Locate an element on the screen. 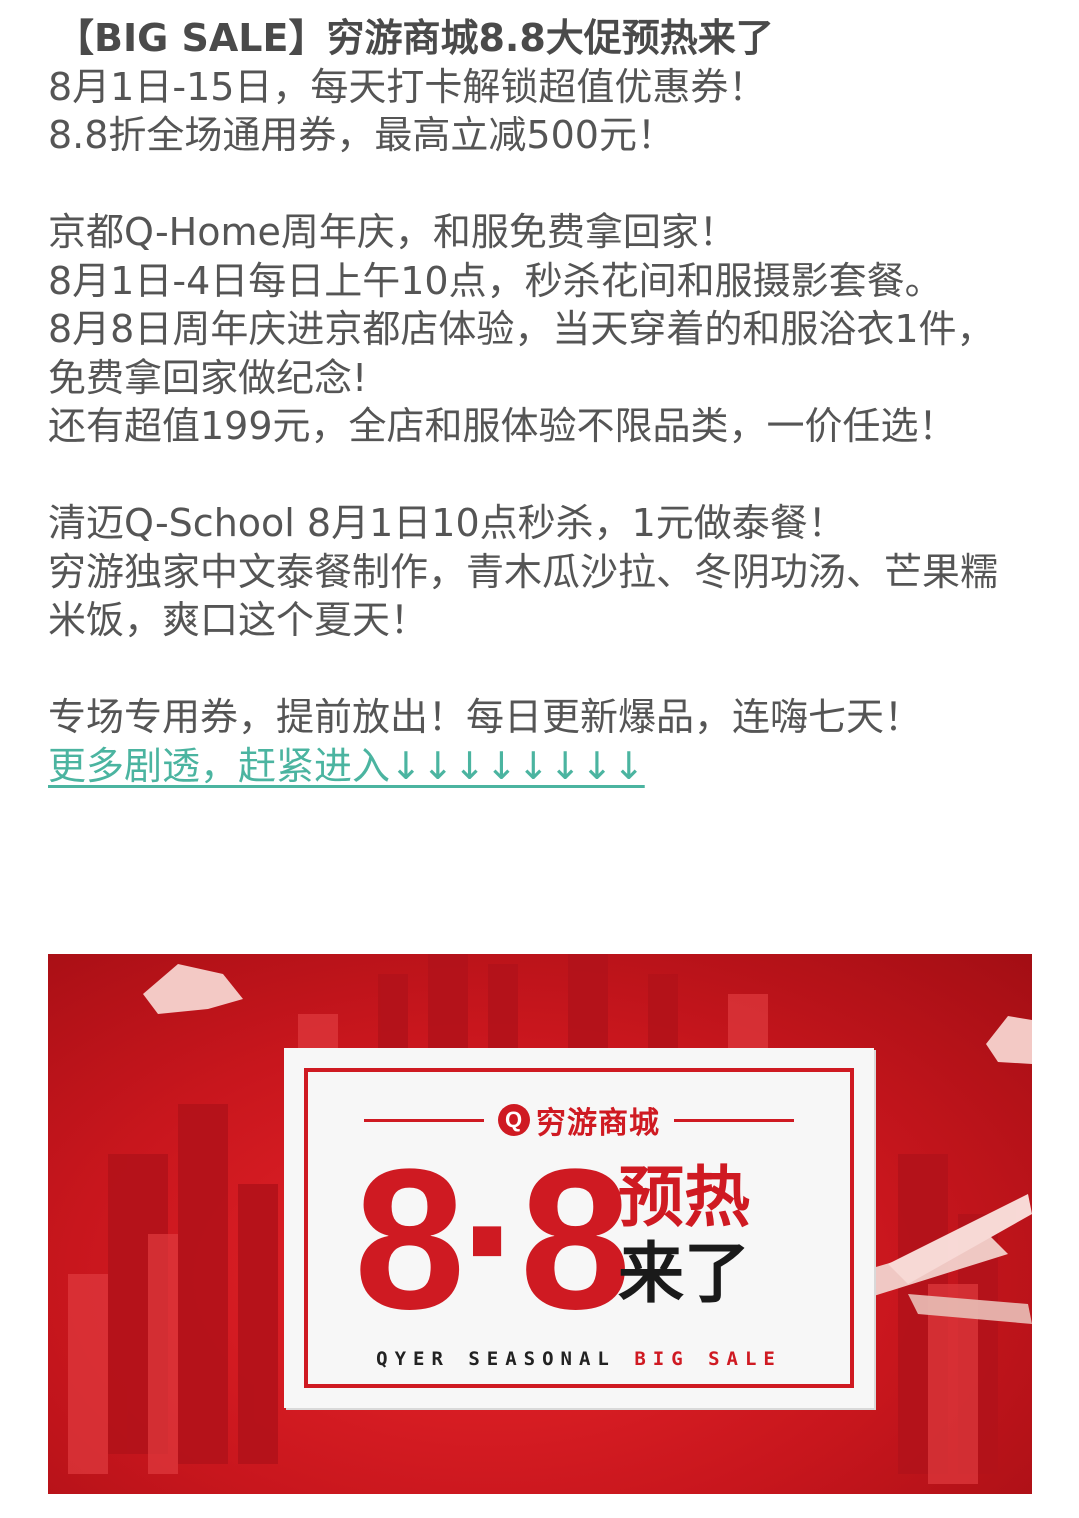 Image resolution: width=1079 pixels, height=1518 pixels. tagline: QYER SEASONAL BIG SALE is located at coordinates (579, 1359).